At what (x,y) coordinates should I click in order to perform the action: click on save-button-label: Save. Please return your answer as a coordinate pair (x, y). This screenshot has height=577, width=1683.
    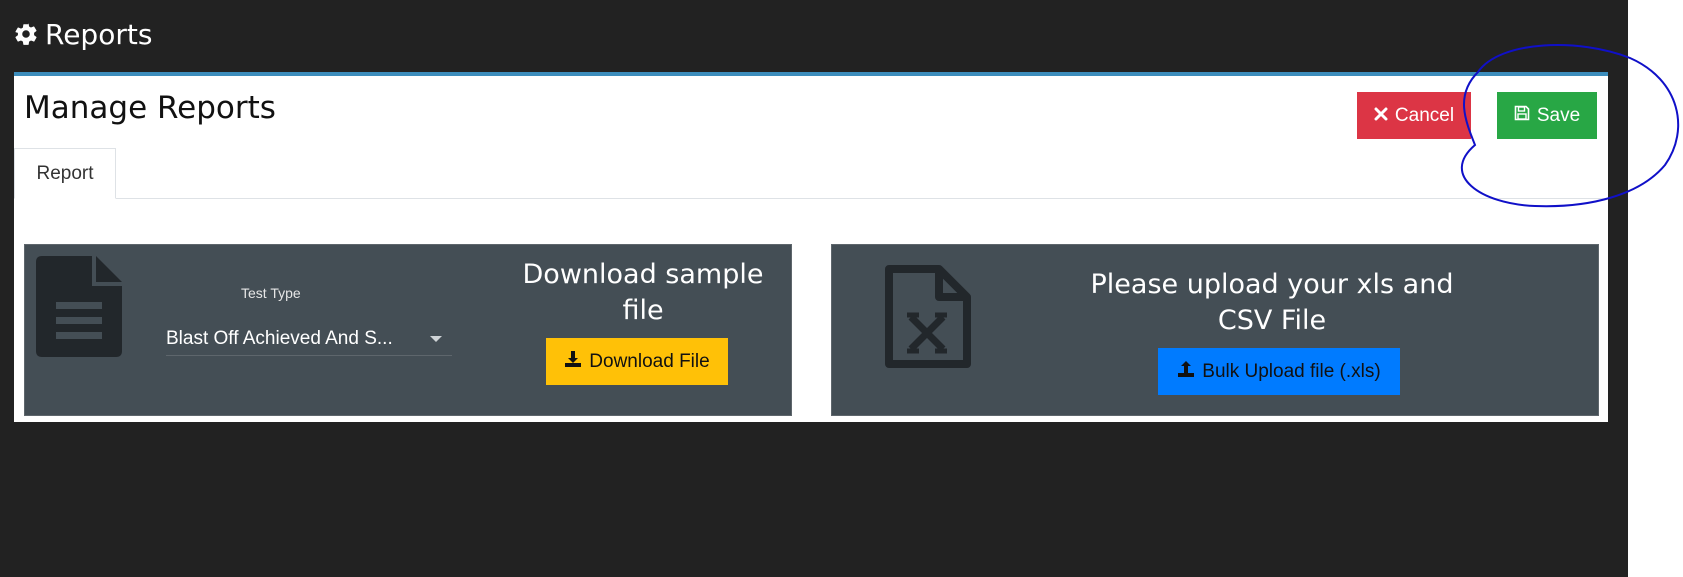
    Looking at the image, I should click on (1558, 115).